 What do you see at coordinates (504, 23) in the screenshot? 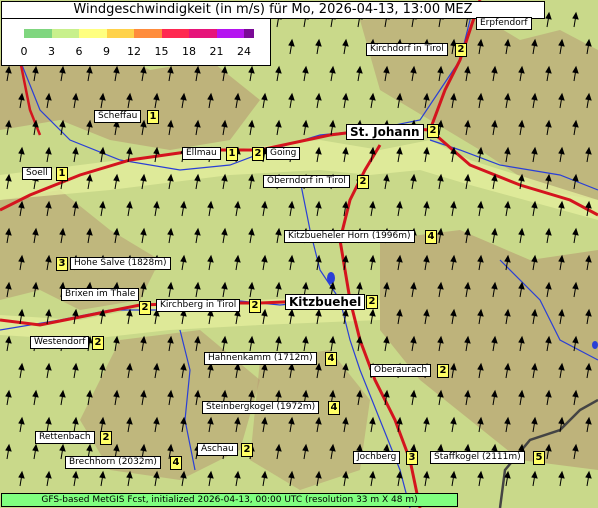
I see `place-label-erpfendorf: Erpfendorf` at bounding box center [504, 23].